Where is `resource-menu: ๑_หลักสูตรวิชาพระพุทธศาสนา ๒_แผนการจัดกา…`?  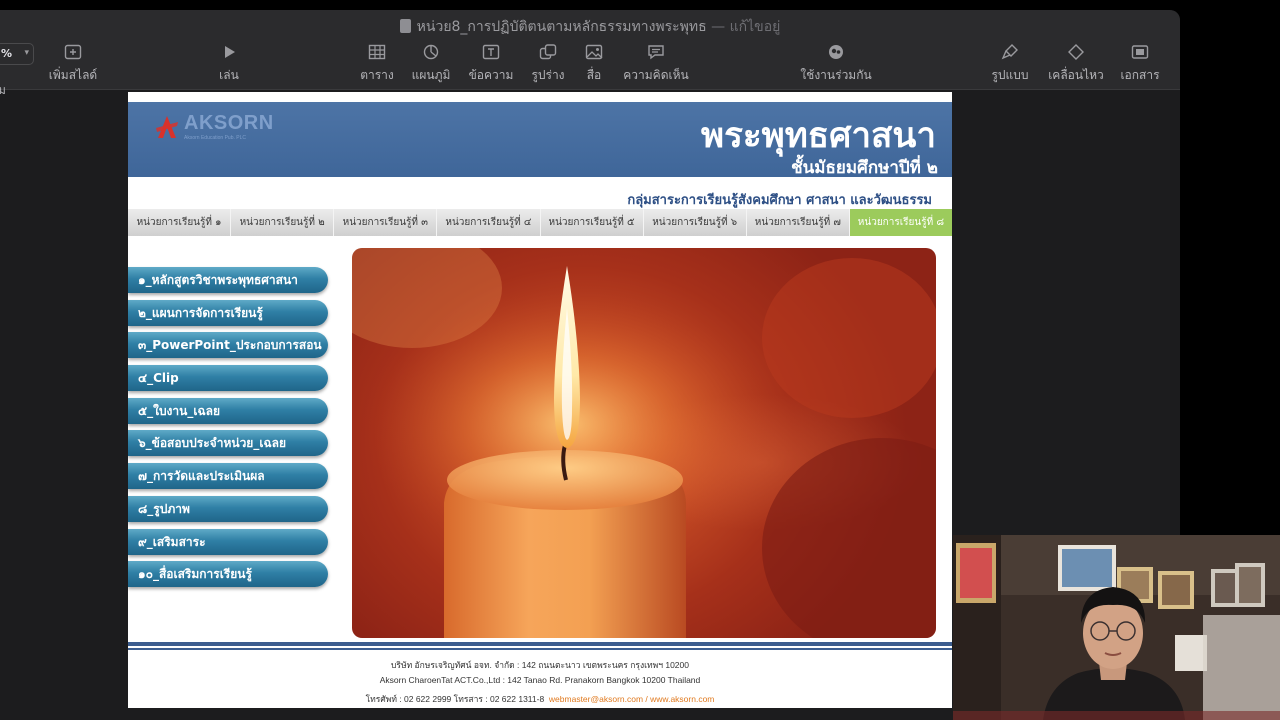
resource-menu: ๑_หลักสูตรวิชาพระพุทธศาสนา ๒_แผนการจัดกา… is located at coordinates (228, 430).